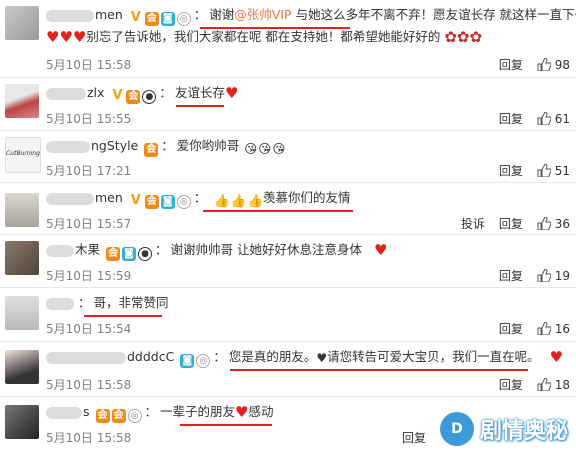 This screenshot has height=455, width=576. Describe the element at coordinates (307, 93) in the screenshot. I see `comment-body: zlx V 会 ●：友谊长存♥` at that location.